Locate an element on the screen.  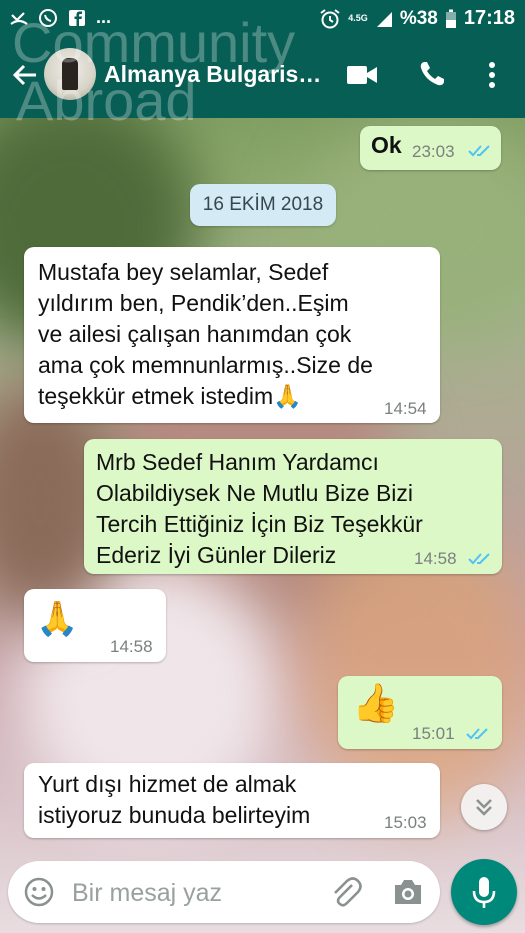
emoji-icon is located at coordinates (39, 892).